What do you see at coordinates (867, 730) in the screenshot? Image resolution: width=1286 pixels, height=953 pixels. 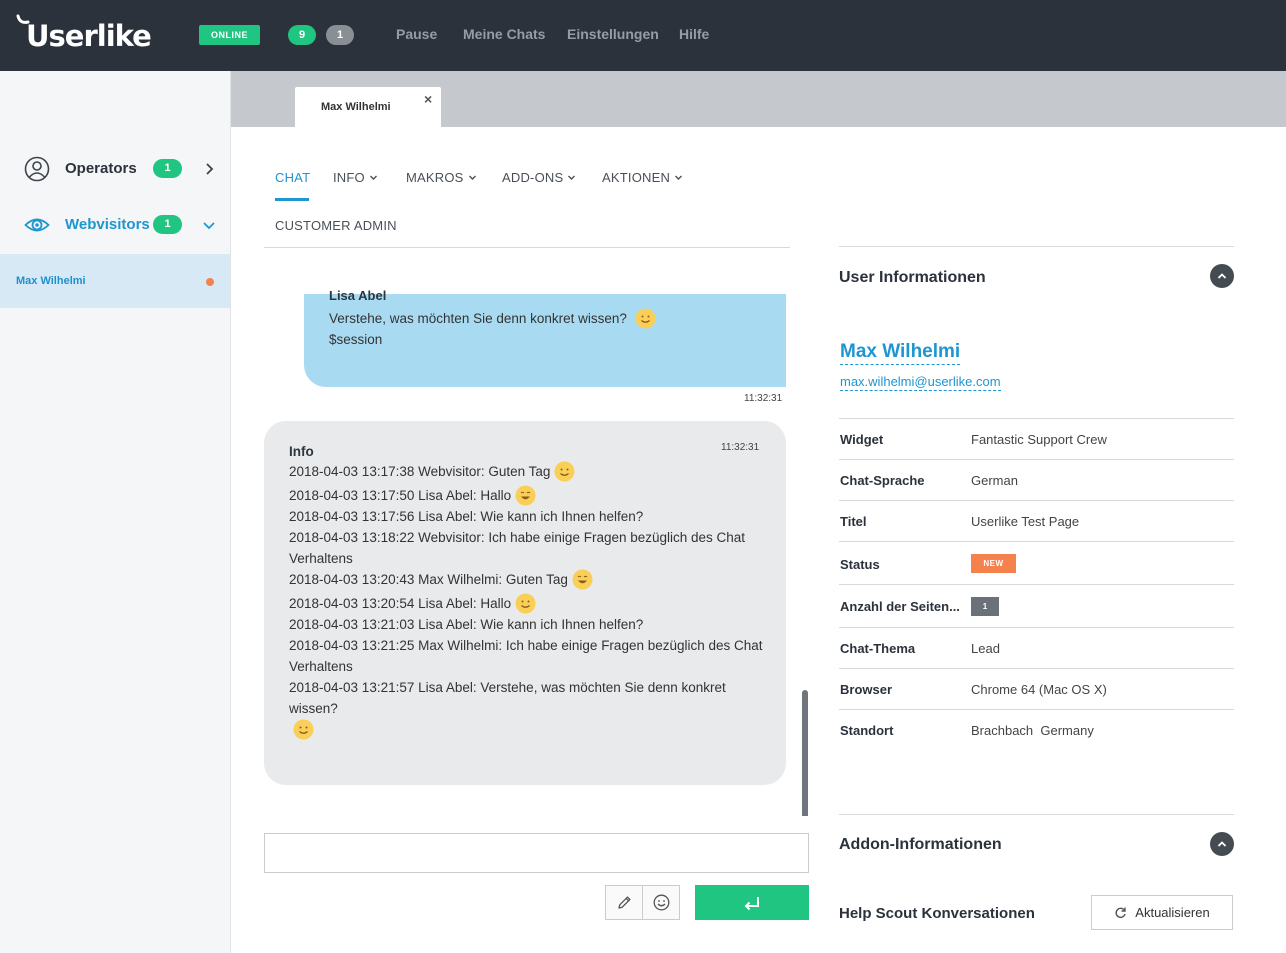 I see `info-key: Standort` at bounding box center [867, 730].